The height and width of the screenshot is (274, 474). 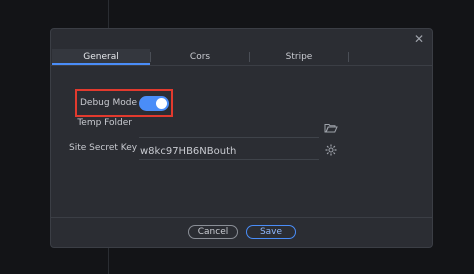 What do you see at coordinates (229, 129) in the screenshot?
I see `temp-folder-input` at bounding box center [229, 129].